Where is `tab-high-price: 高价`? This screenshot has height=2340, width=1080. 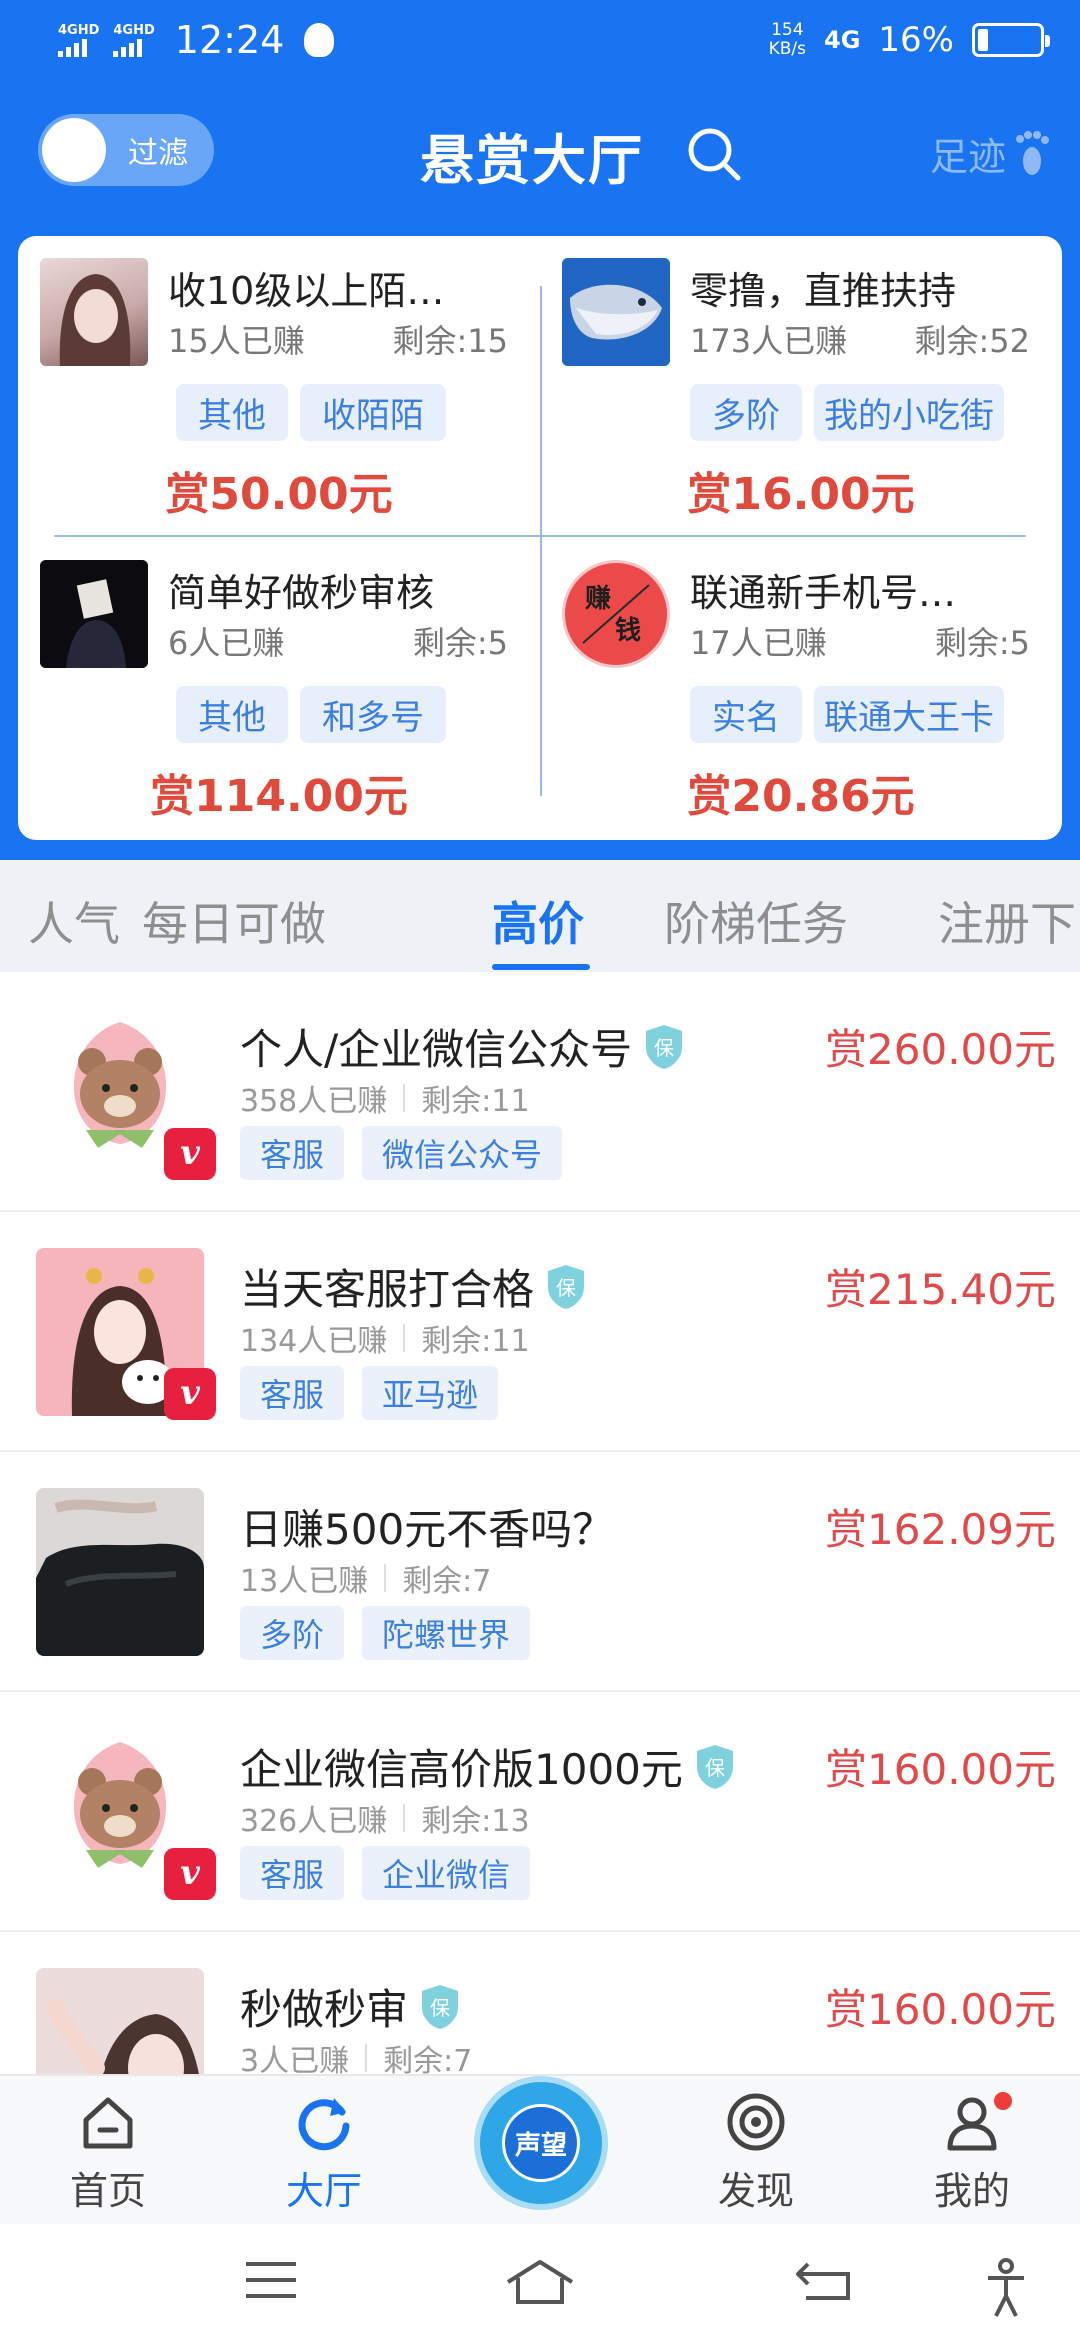
tab-high-price: 高价 is located at coordinates (538, 921).